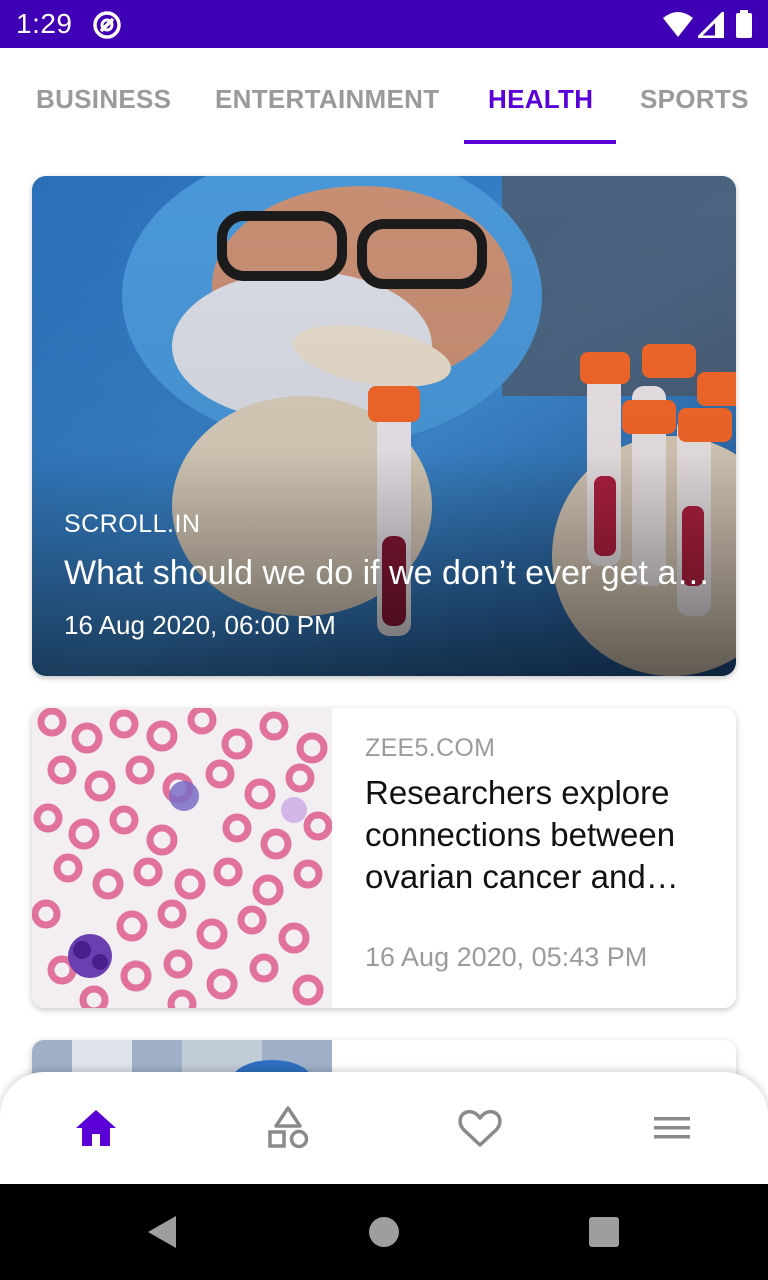  I want to click on heart-icon, so click(480, 1128).